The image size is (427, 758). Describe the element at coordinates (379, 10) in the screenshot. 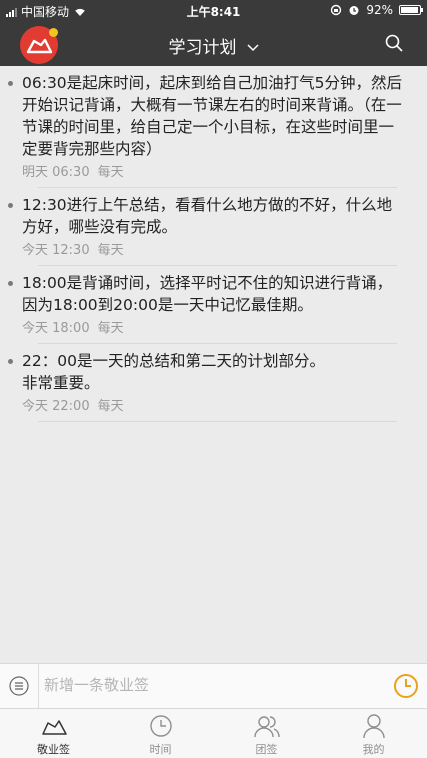

I see `battery-percent: 92%` at that location.